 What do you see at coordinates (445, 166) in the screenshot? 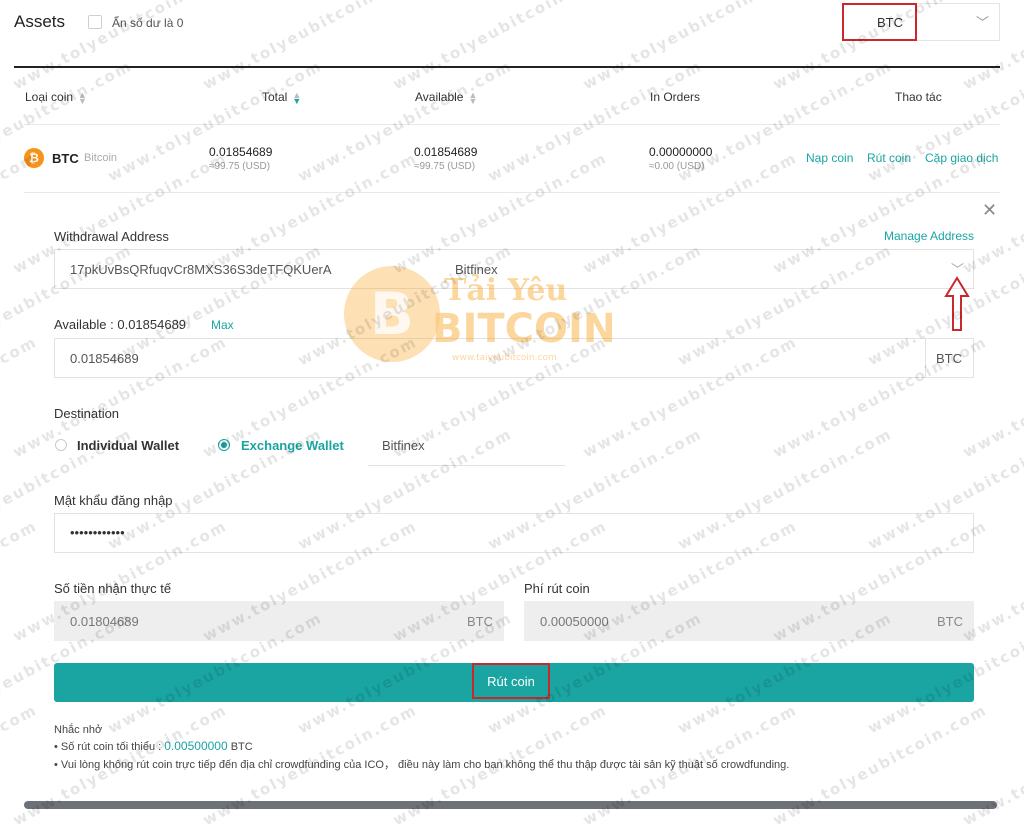
I see `available-usd: ≈99.75 (USD)` at bounding box center [445, 166].